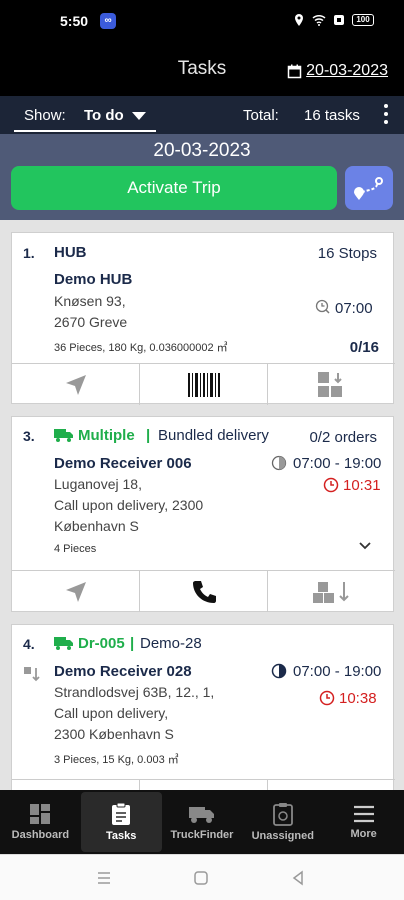  Describe the element at coordinates (202, 69) in the screenshot. I see `app-header: Tasks 20-03-2023` at that location.